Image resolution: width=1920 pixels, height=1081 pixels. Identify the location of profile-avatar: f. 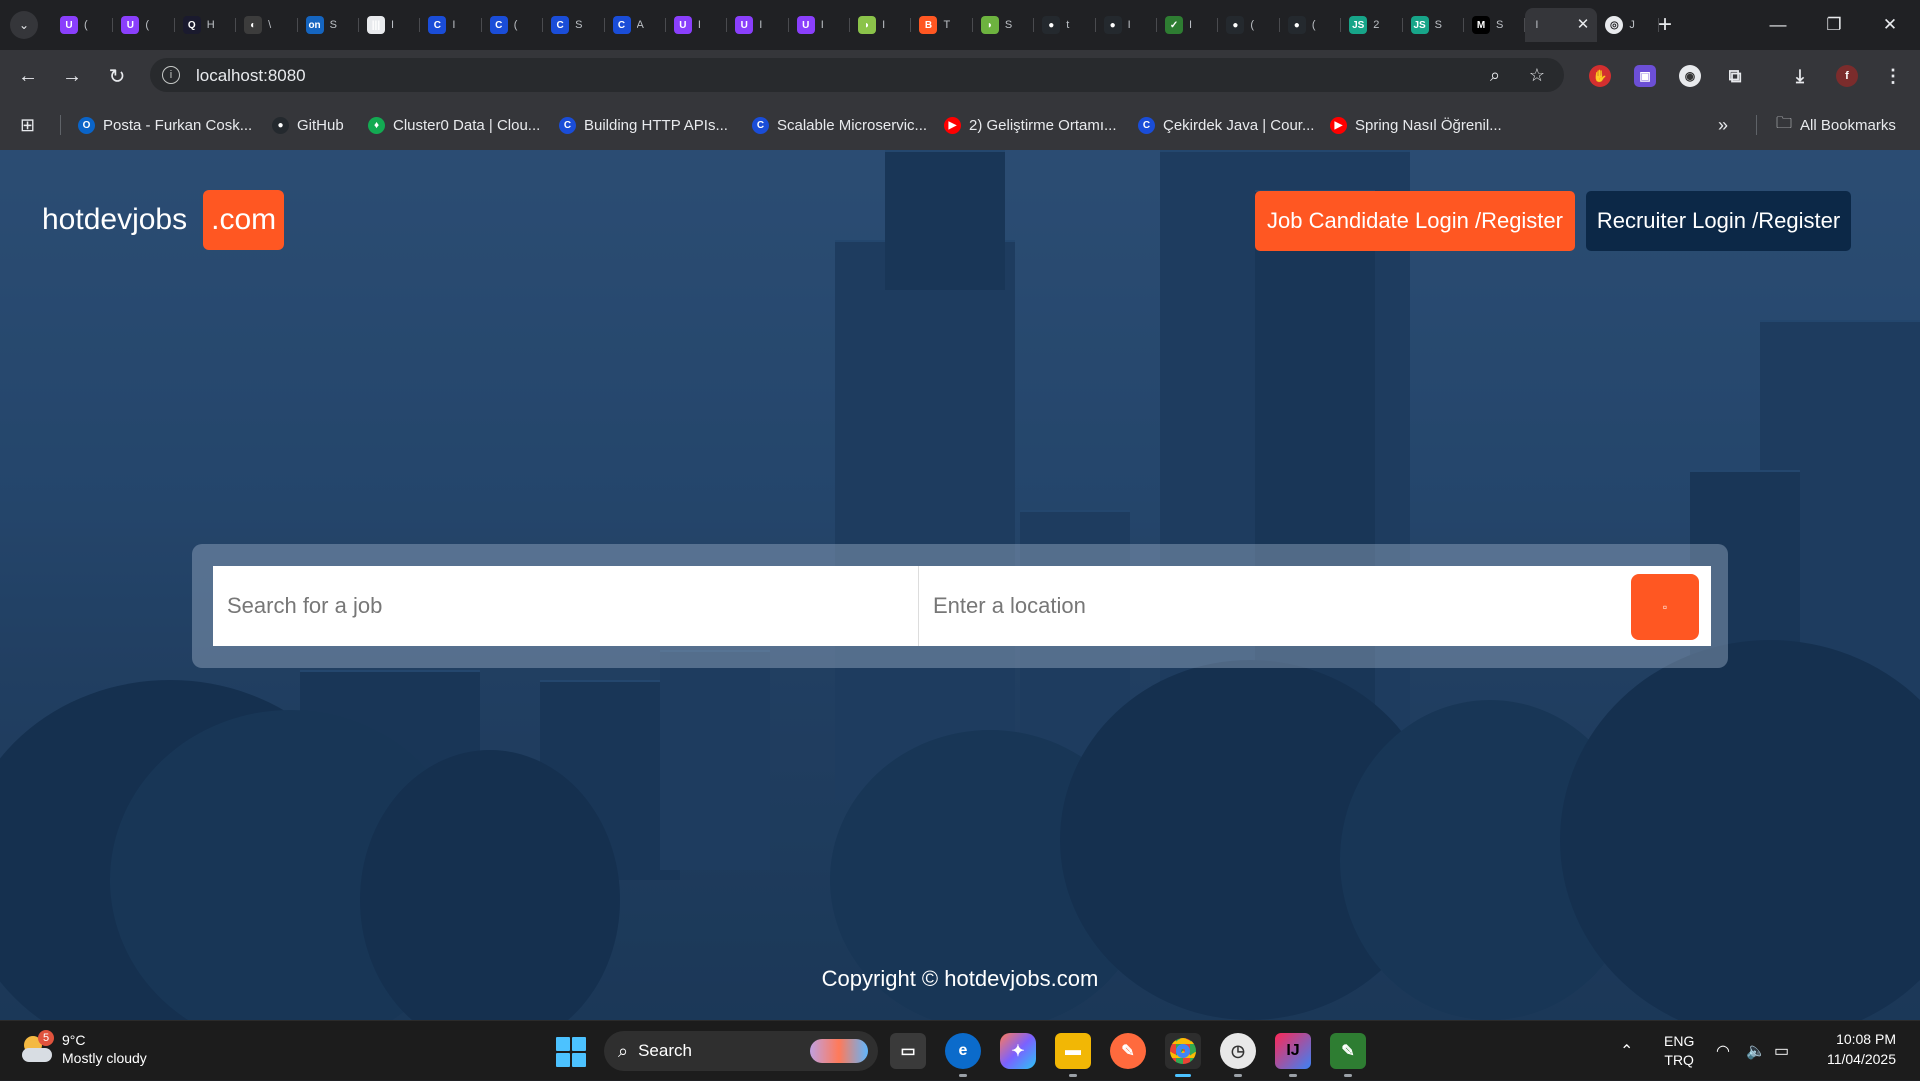
(1847, 76).